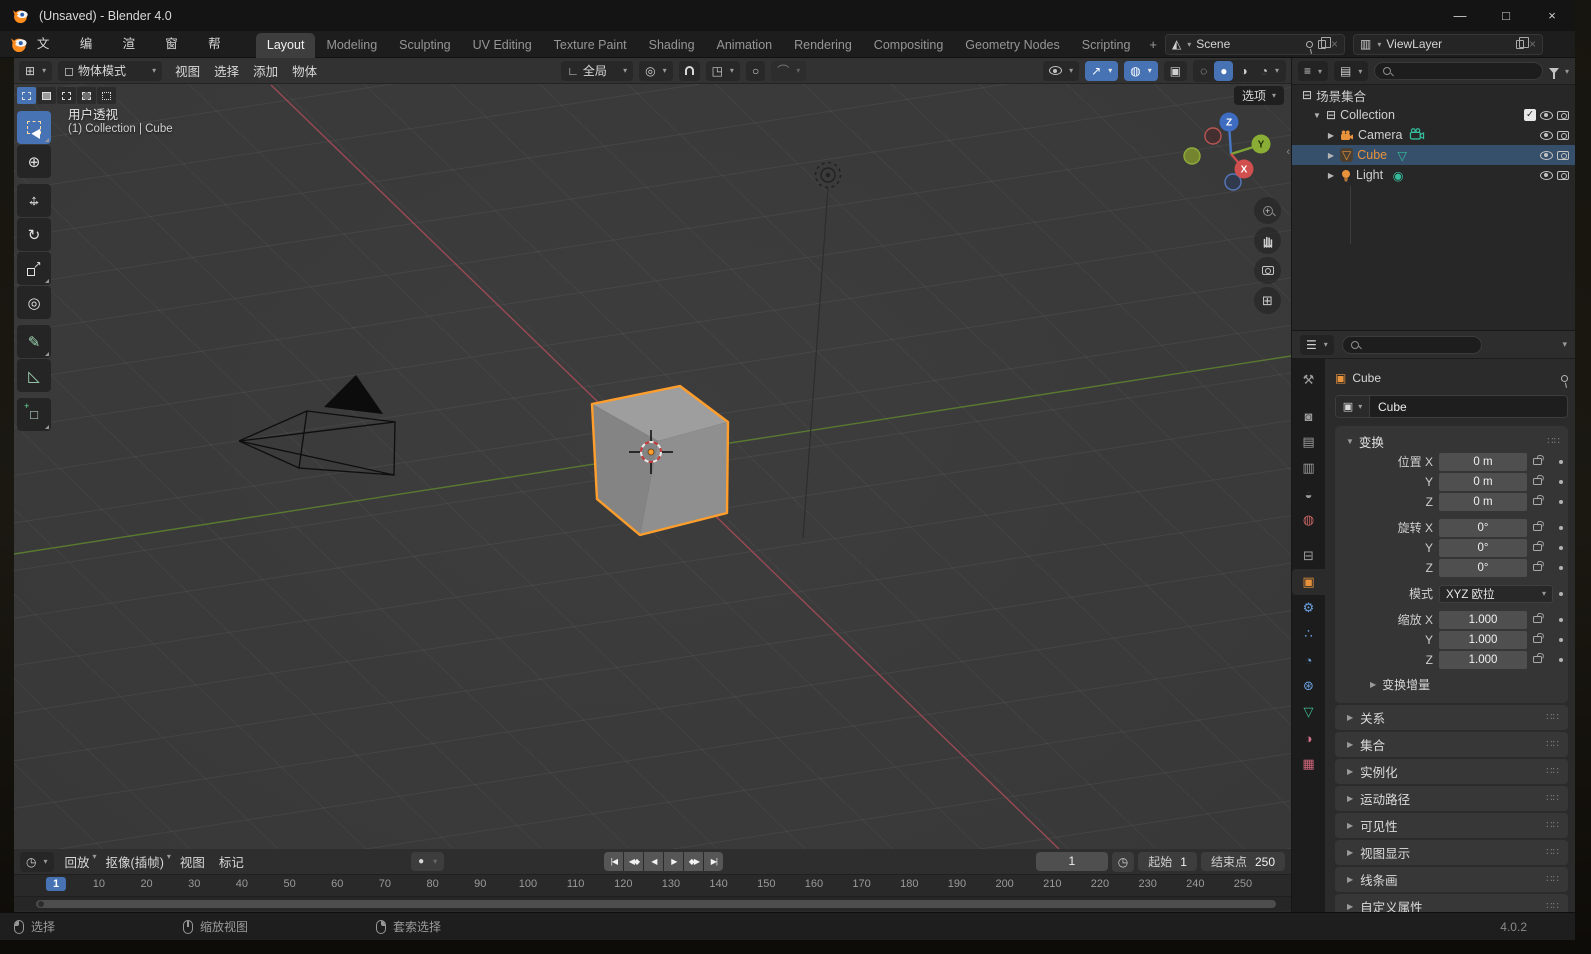 Image resolution: width=1591 pixels, height=954 pixels. Describe the element at coordinates (1243, 884) in the screenshot. I see `ruler-frame-label: 250` at that location.